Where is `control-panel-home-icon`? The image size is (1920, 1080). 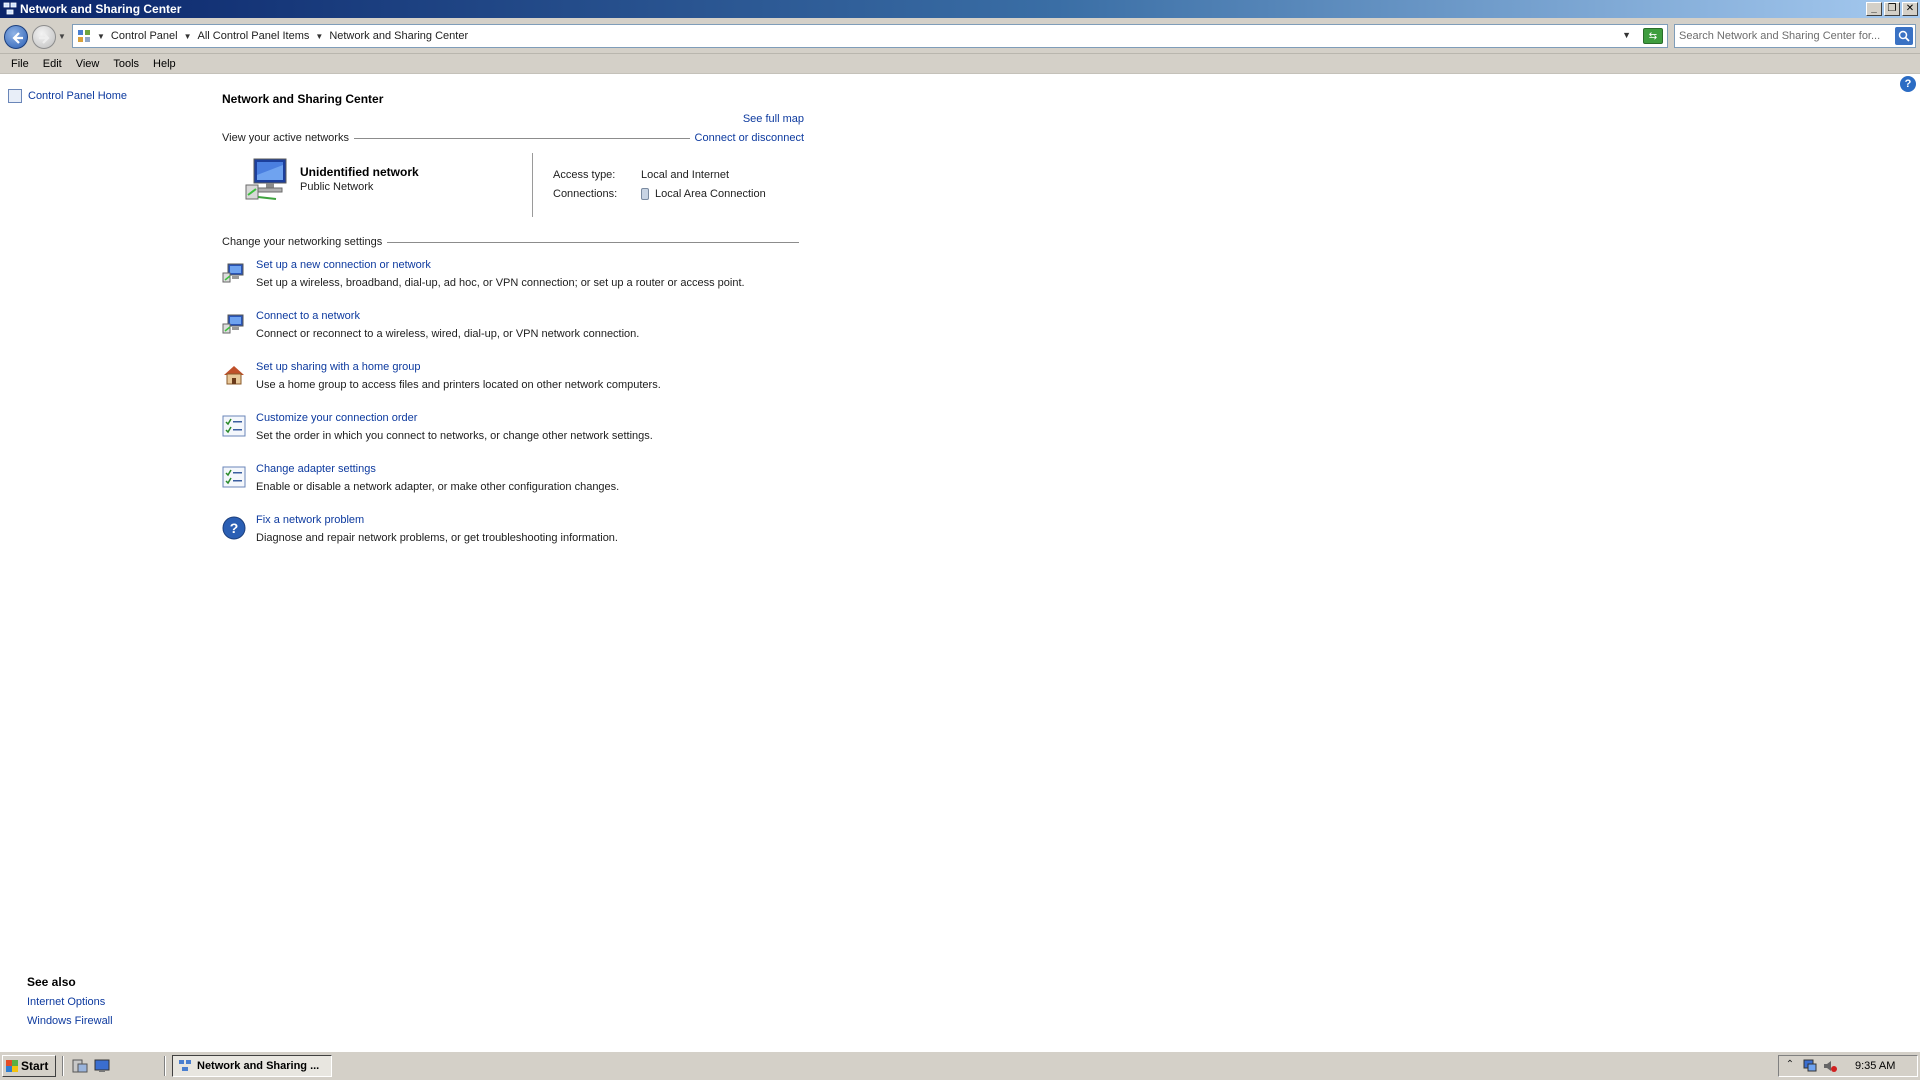 control-panel-home-icon is located at coordinates (15, 96).